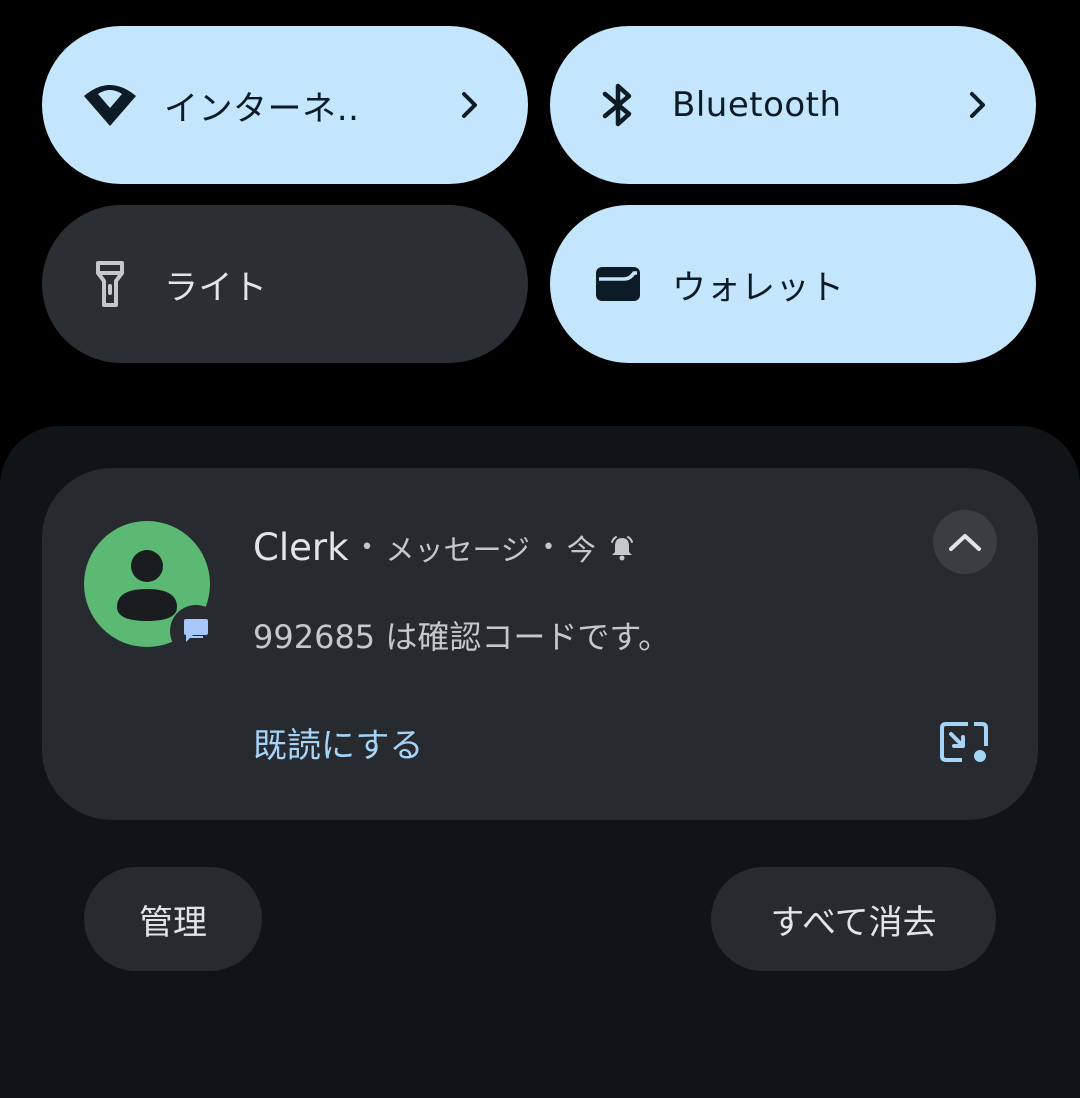  I want to click on tile-label: Bluetooth, so click(757, 105).